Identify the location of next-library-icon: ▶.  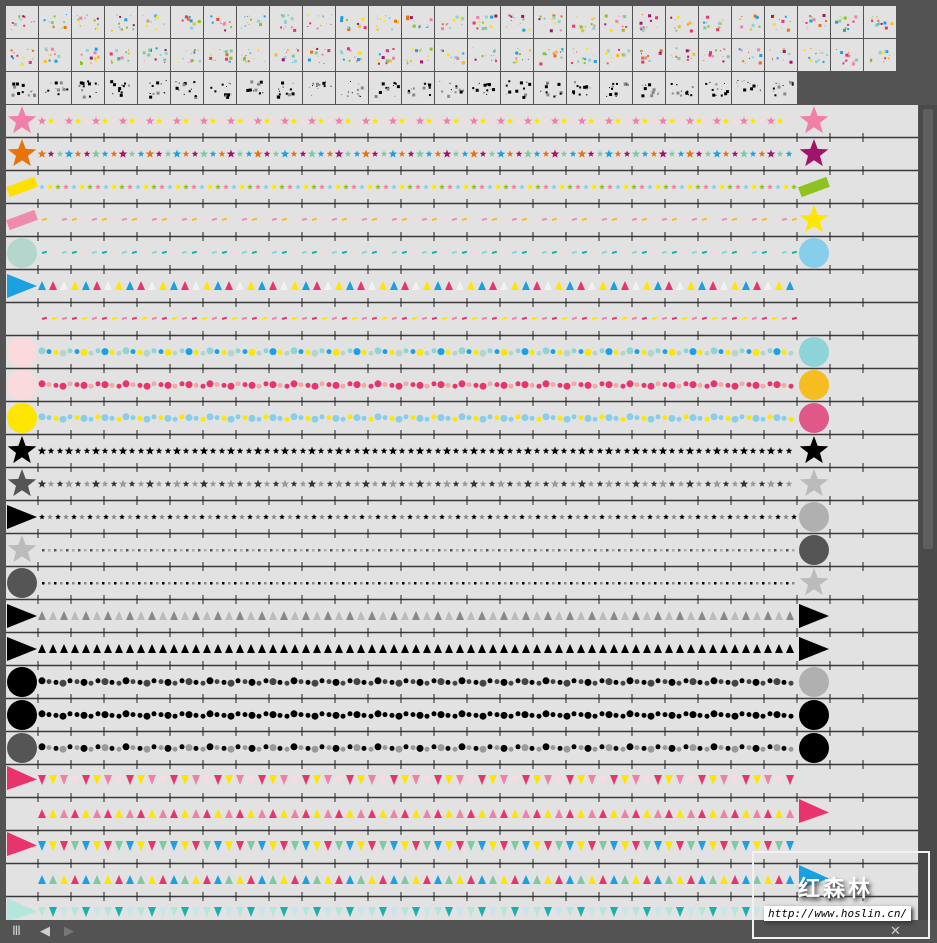
(69, 931).